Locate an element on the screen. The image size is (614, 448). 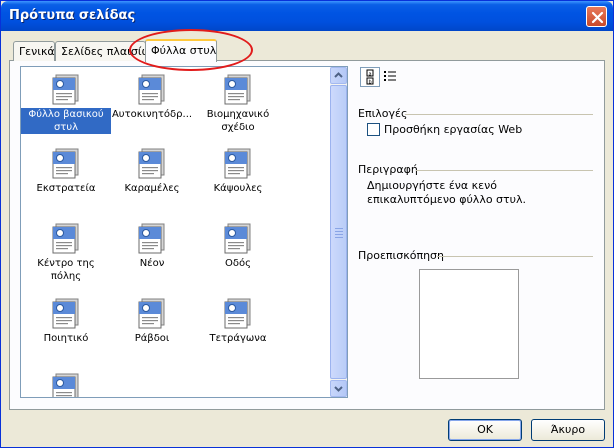
large-icons-icon: a b is located at coordinates (370, 77).